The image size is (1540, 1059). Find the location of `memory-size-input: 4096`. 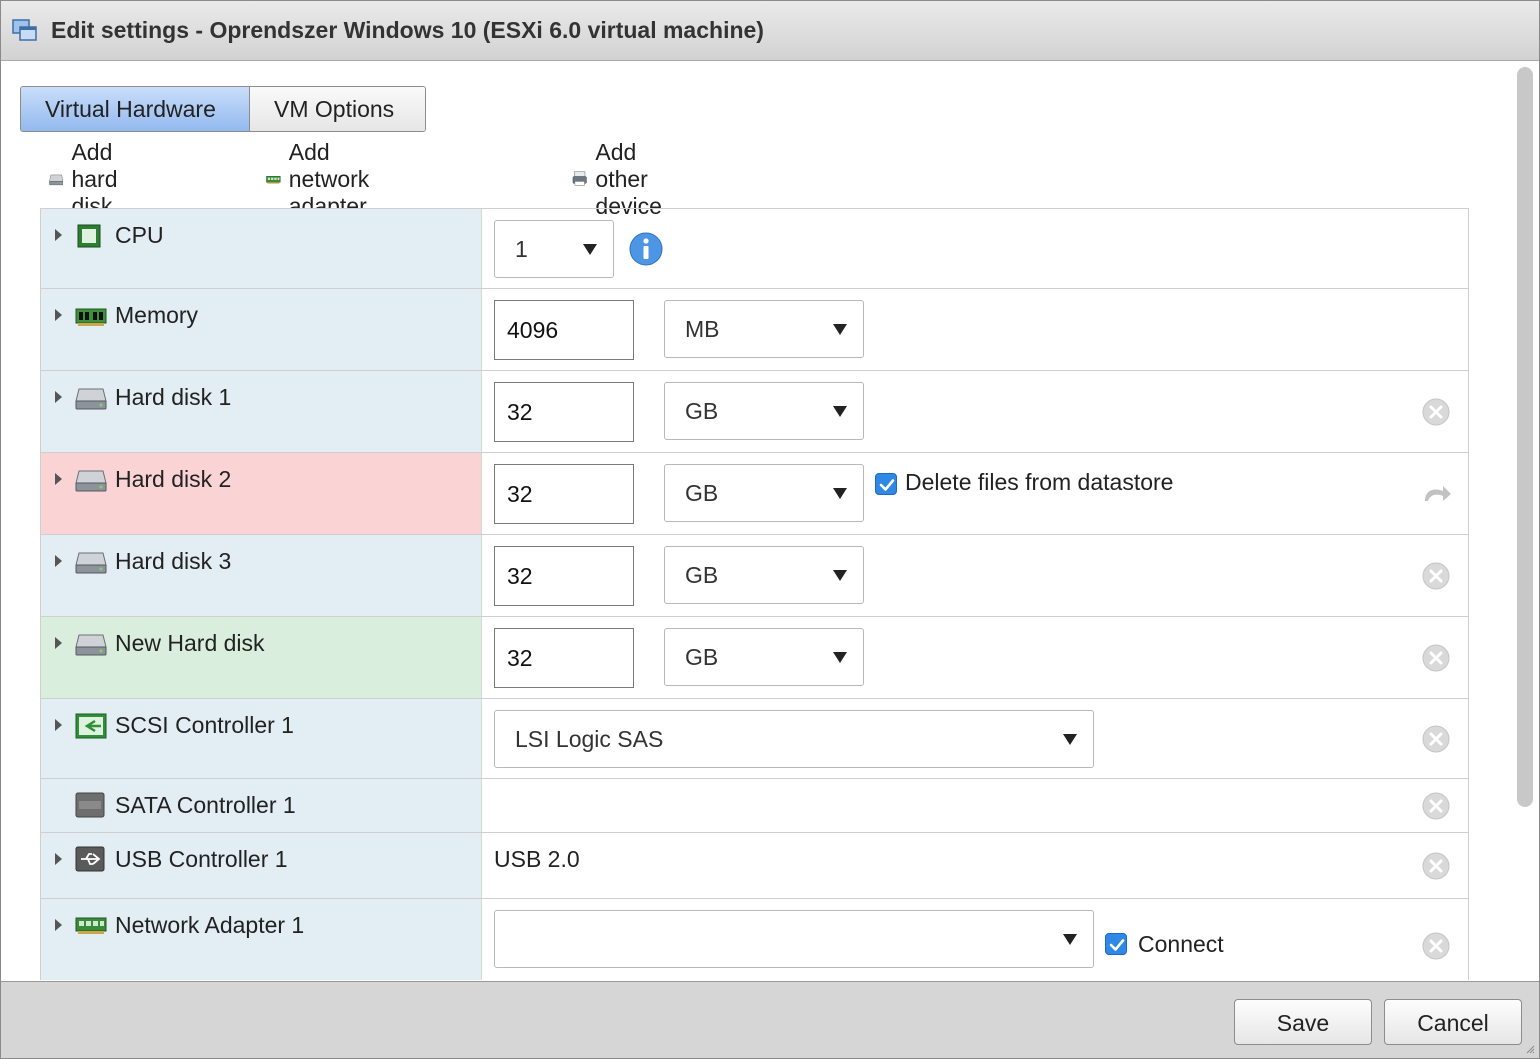

memory-size-input: 4096 is located at coordinates (564, 330).